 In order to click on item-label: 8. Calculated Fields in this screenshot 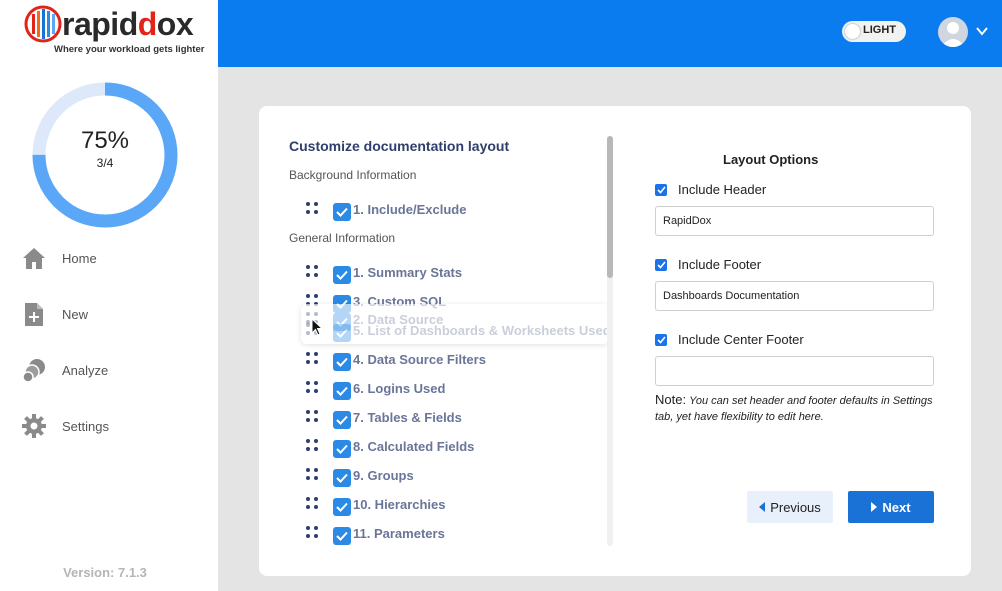, I will do `click(414, 446)`.